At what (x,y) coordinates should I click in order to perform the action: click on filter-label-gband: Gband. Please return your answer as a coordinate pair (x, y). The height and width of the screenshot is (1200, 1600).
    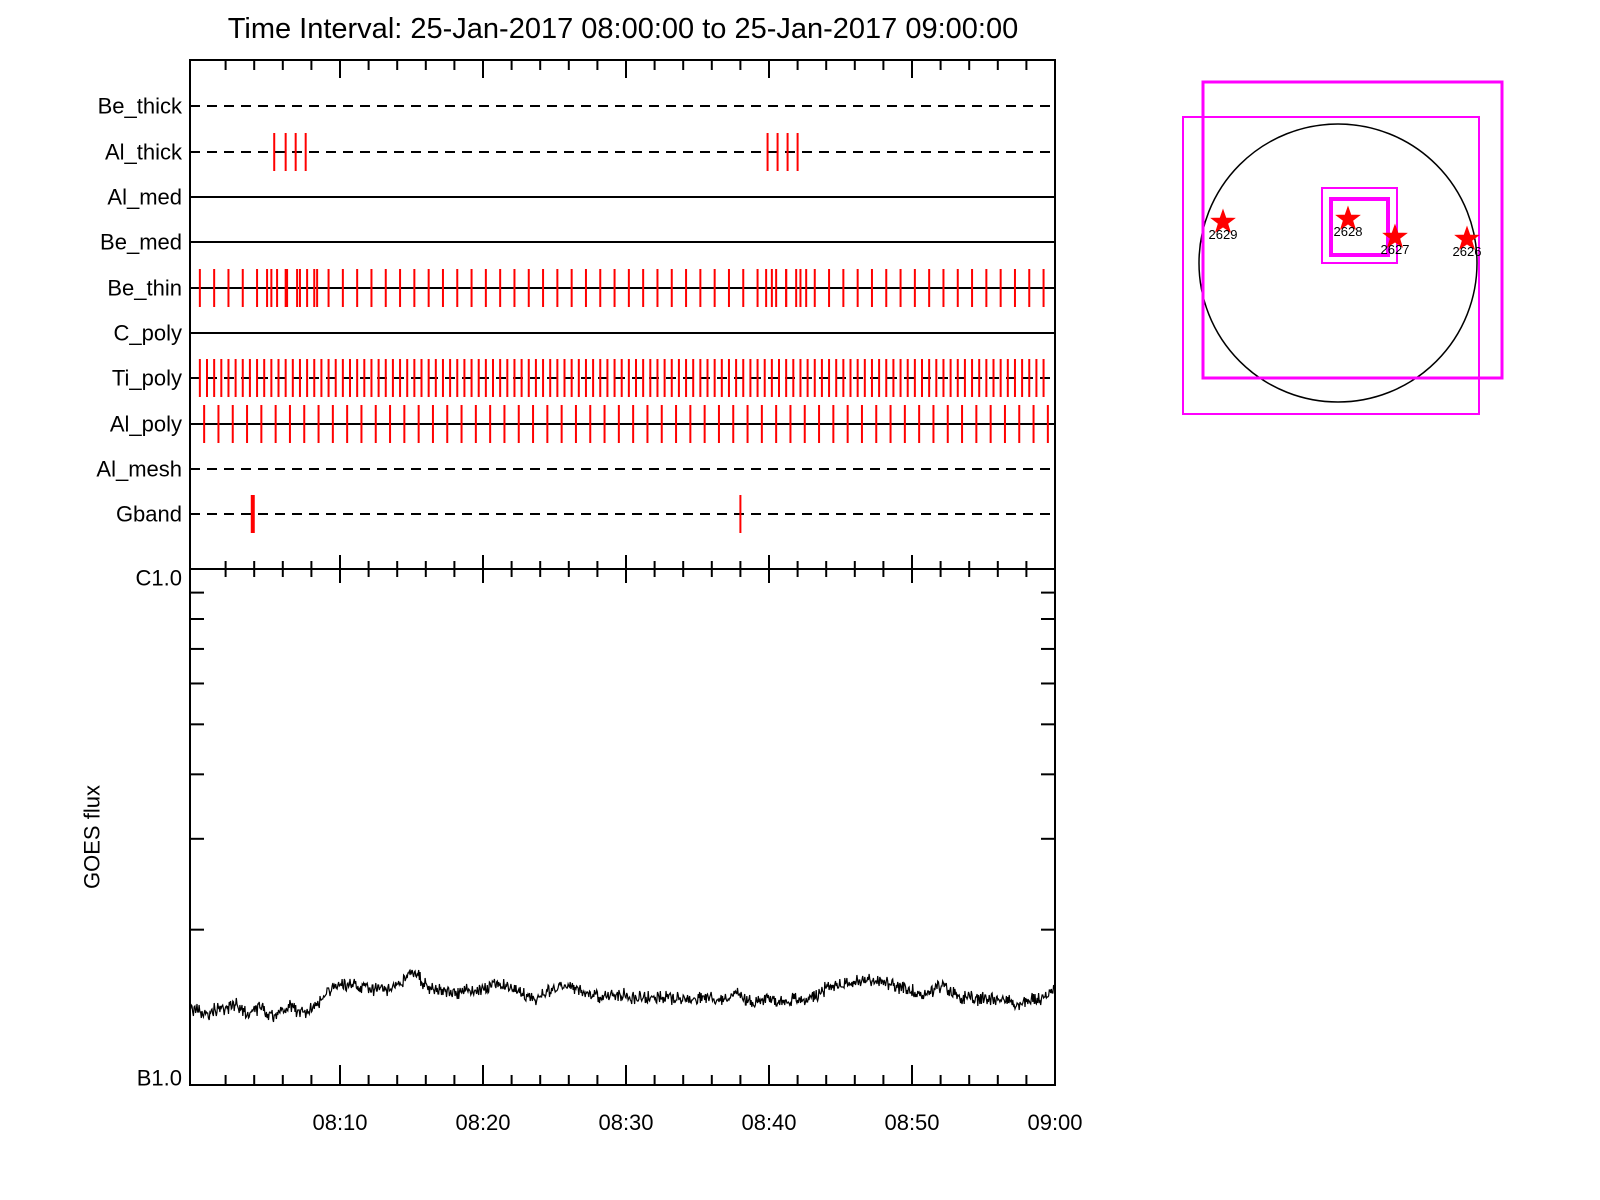
    Looking at the image, I should click on (149, 514).